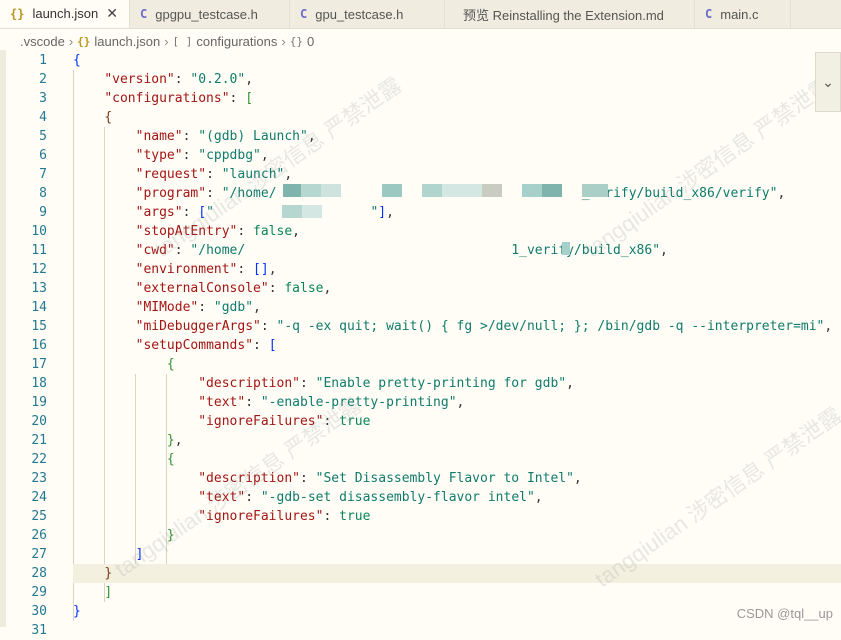 The image size is (841, 640). Describe the element at coordinates (420, 98) in the screenshot. I see `code-line: 3 "configurations": [` at that location.